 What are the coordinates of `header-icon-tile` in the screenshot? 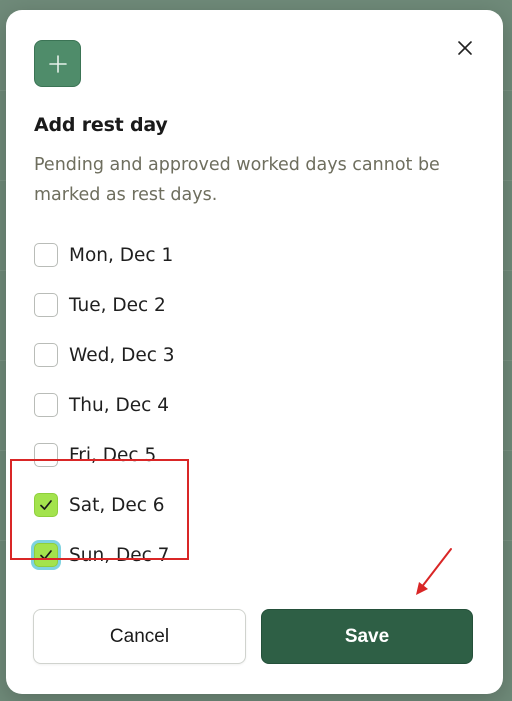 It's located at (57, 63).